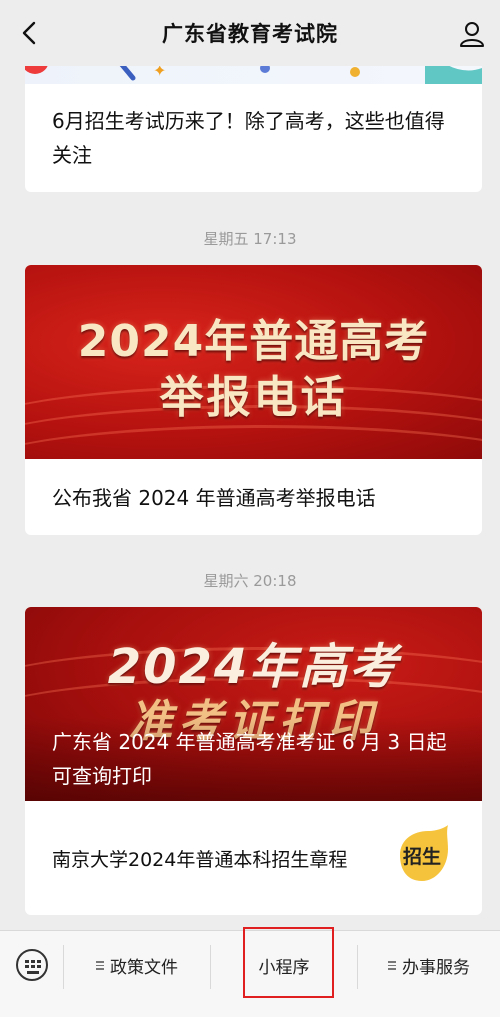  Describe the element at coordinates (248, 138) in the screenshot. I see `article-title: 6月招生考试历来了！除了高考，这些也值得关注` at that location.